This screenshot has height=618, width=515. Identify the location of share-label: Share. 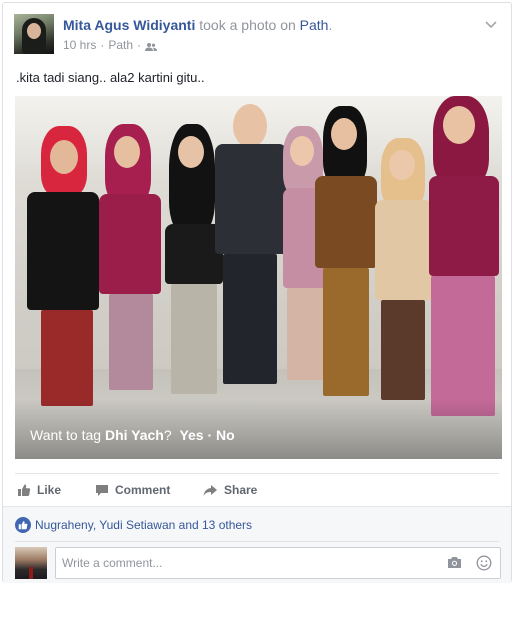
(241, 490).